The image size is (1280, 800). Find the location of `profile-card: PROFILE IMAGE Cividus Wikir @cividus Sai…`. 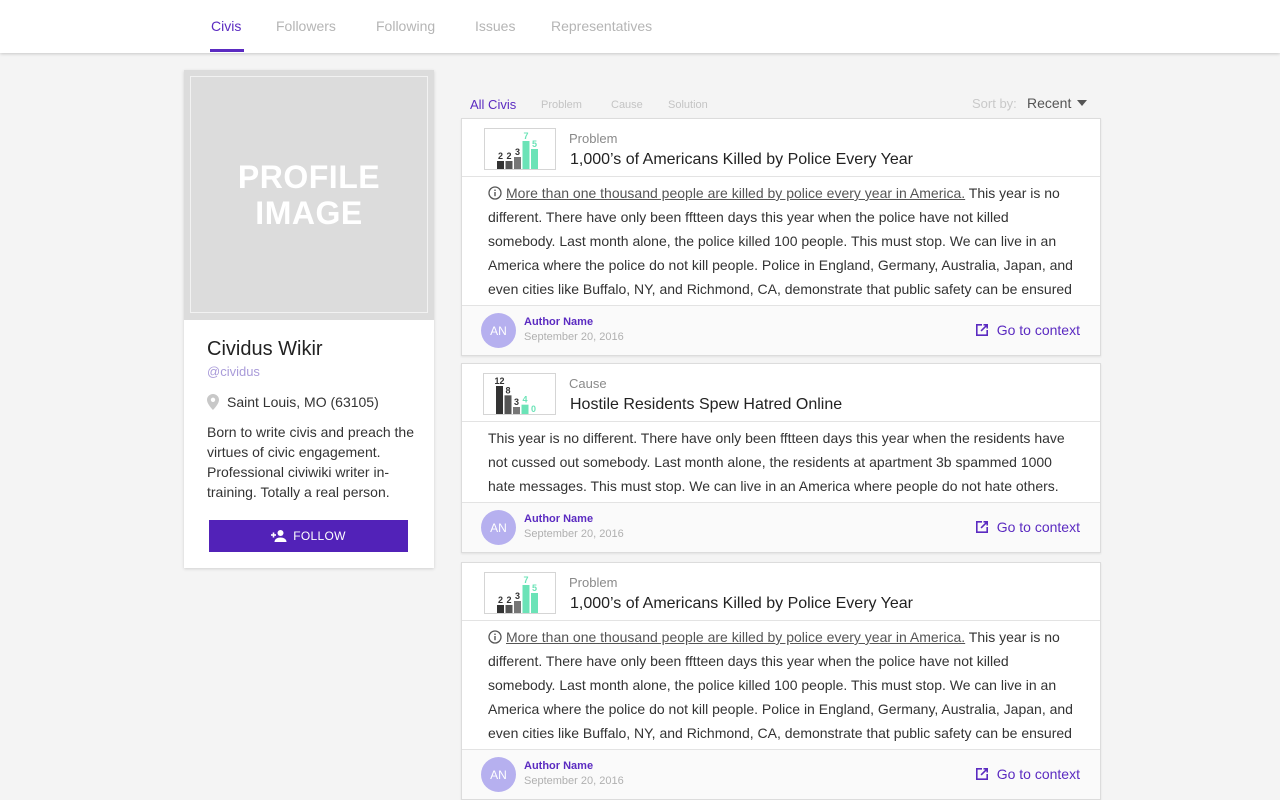

profile-card: PROFILE IMAGE Cividus Wikir @cividus Sai… is located at coordinates (309, 319).